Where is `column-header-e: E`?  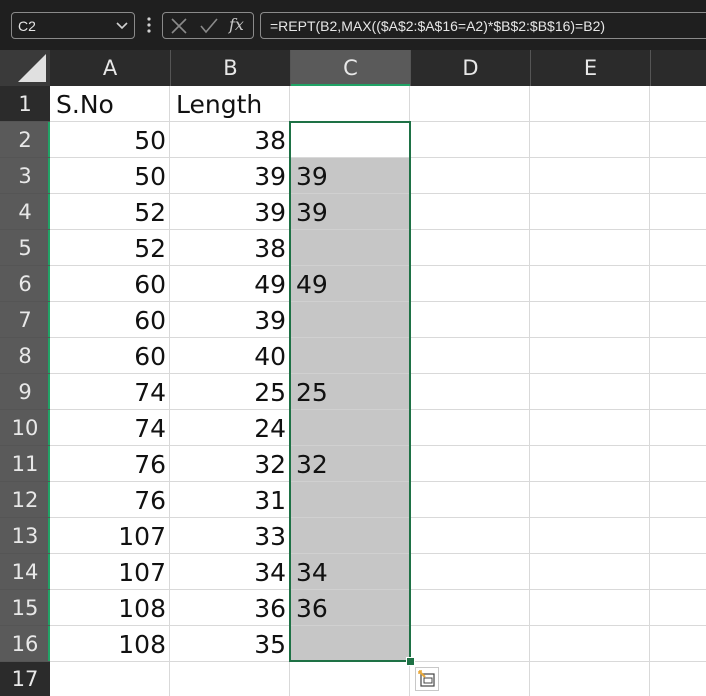
column-header-e: E is located at coordinates (591, 68).